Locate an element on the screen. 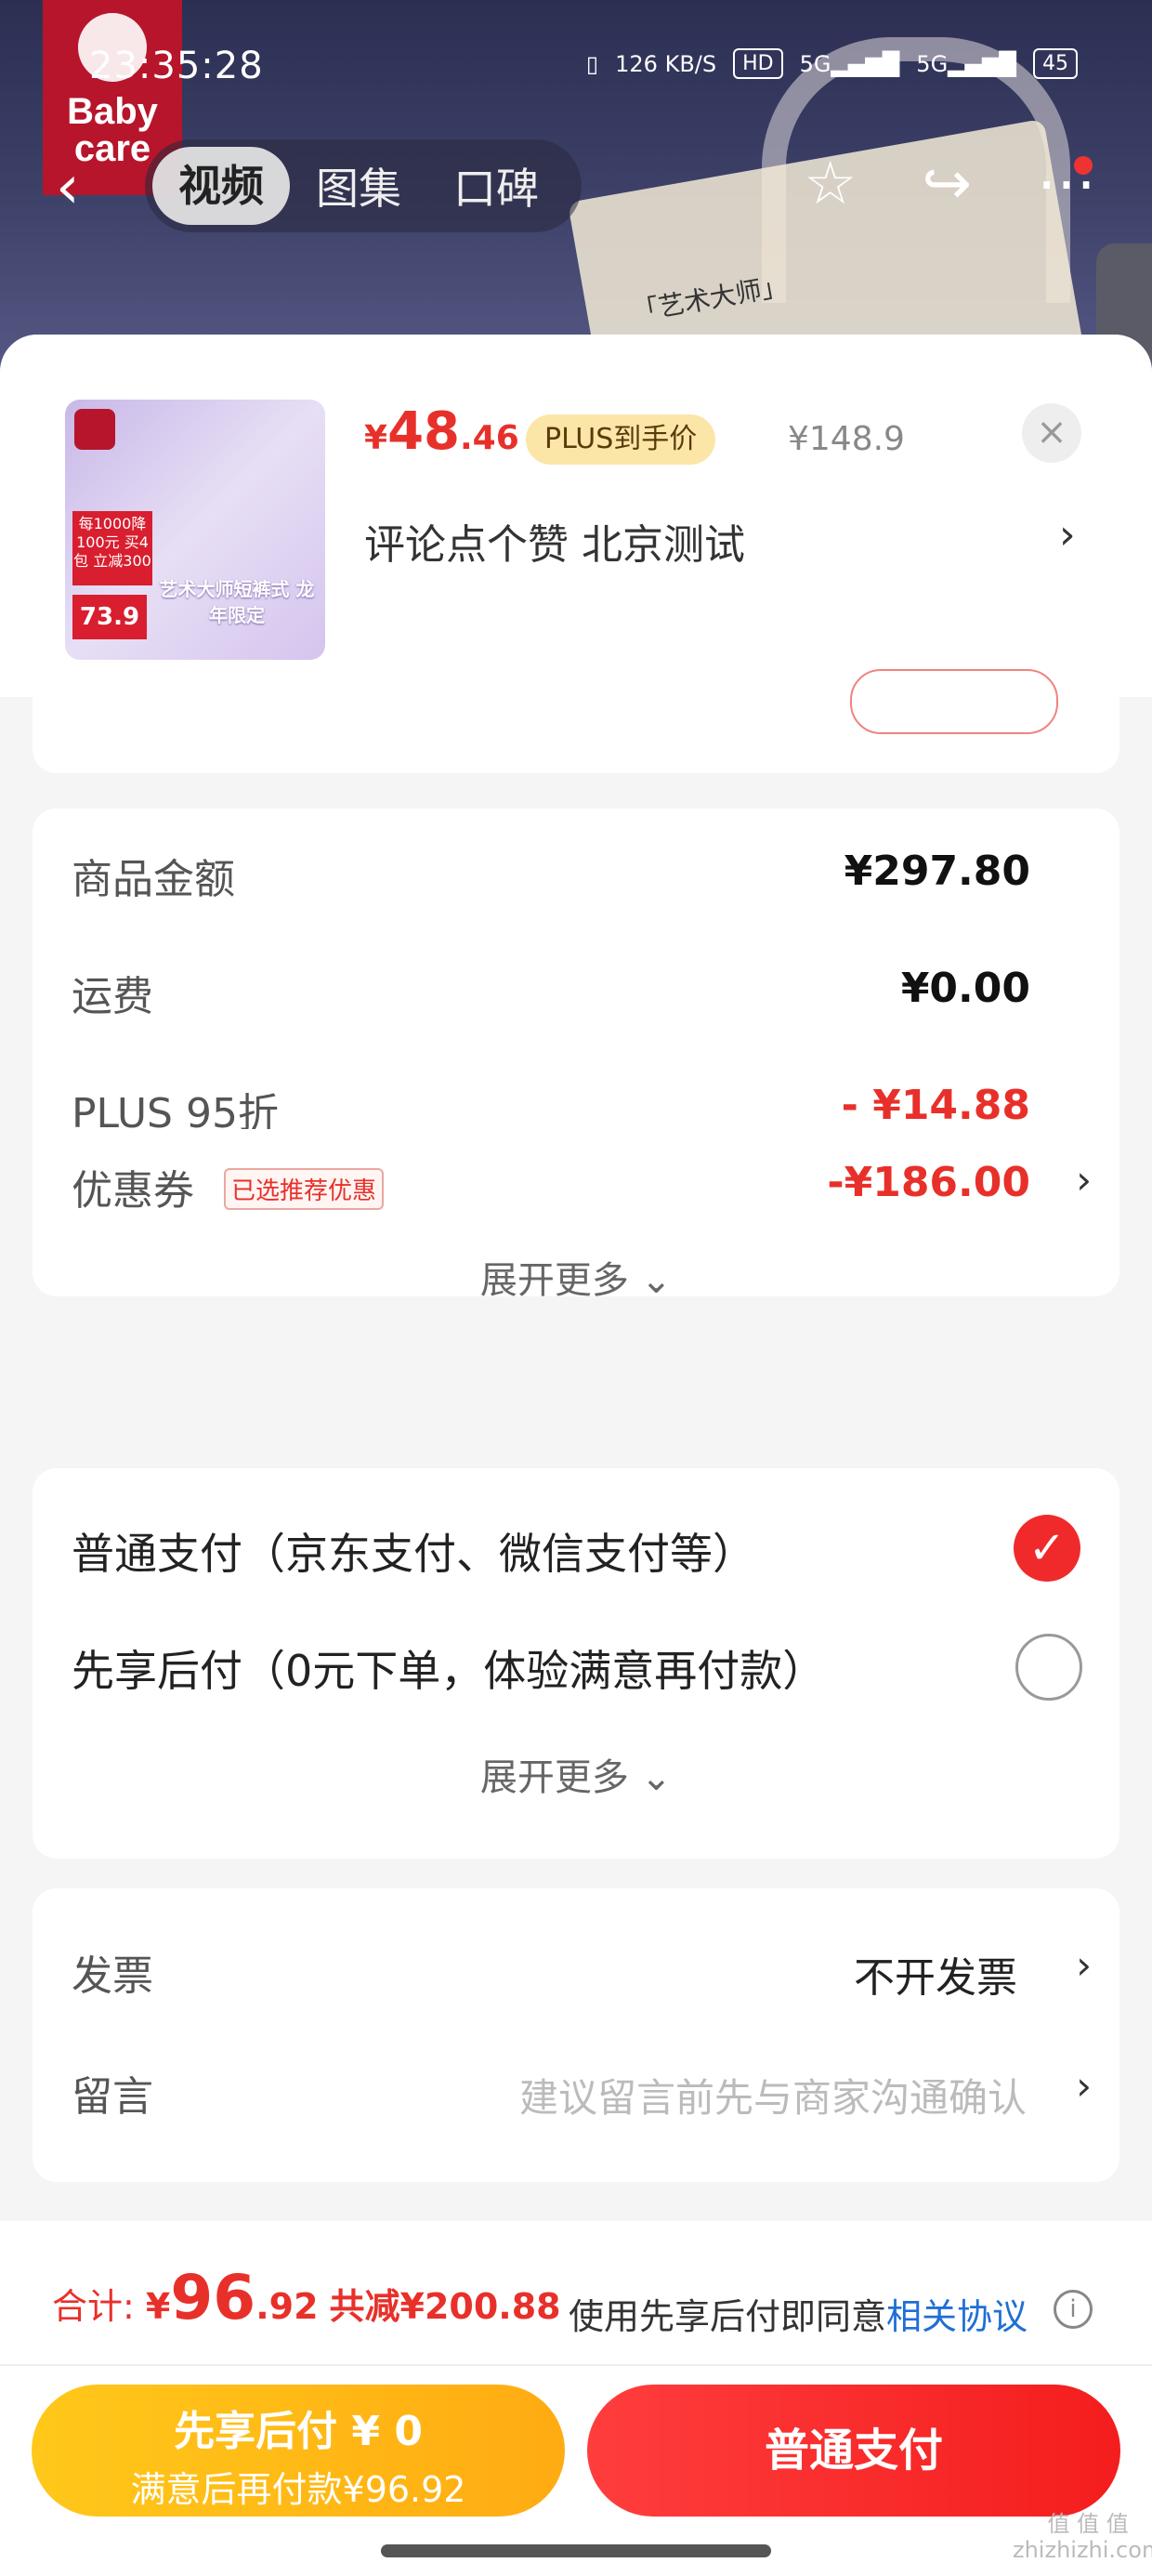 This screenshot has height=2576, width=1152. coupon-selected-tag: 已选推荐优惠 is located at coordinates (304, 1189).